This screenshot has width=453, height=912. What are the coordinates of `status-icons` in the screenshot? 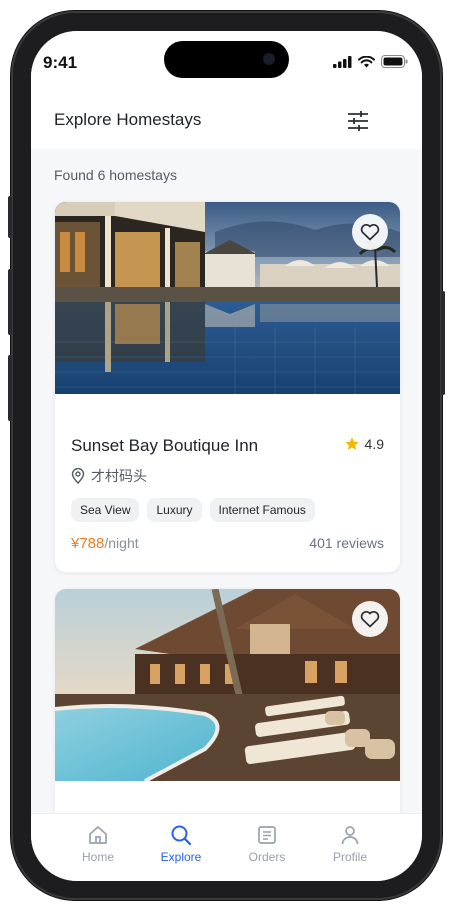 It's located at (370, 61).